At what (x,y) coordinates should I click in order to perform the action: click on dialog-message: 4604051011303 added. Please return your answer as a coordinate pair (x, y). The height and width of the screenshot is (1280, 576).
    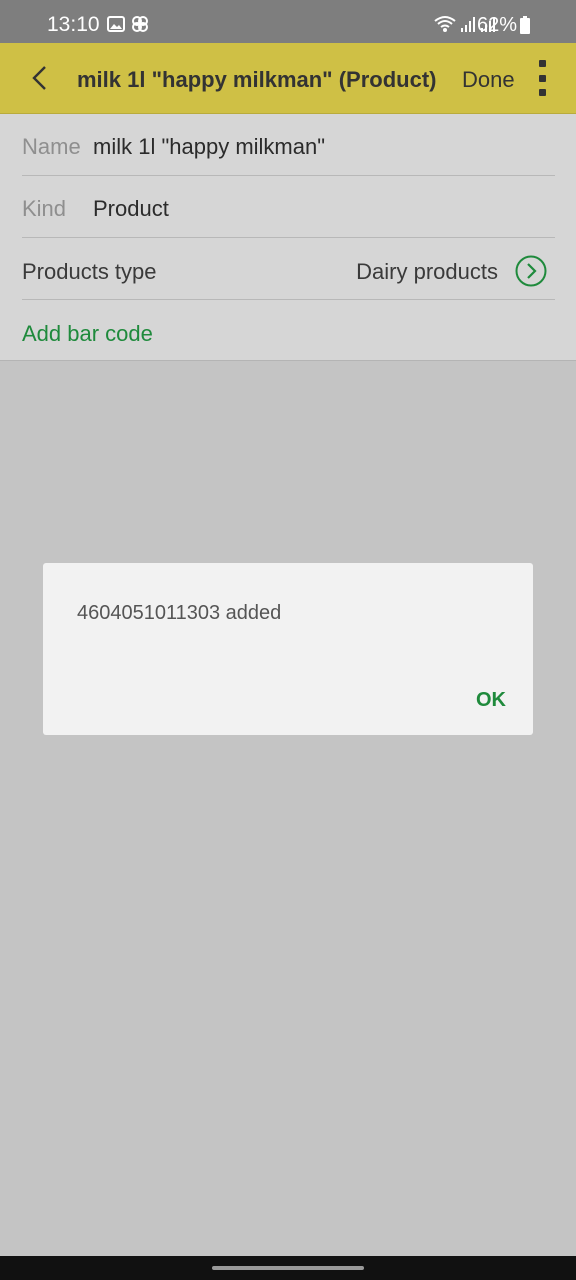
    Looking at the image, I should click on (179, 613).